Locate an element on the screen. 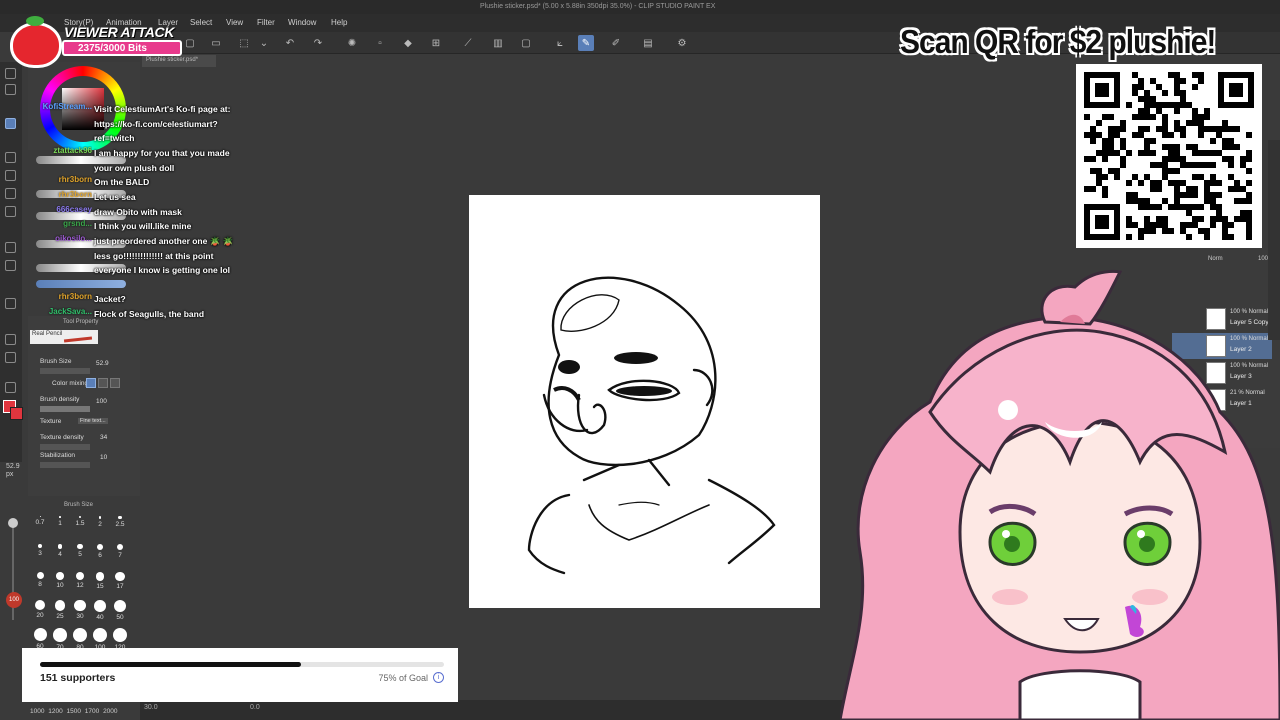 The width and height of the screenshot is (1280, 720). shoulder-right is located at coordinates (741, 521).